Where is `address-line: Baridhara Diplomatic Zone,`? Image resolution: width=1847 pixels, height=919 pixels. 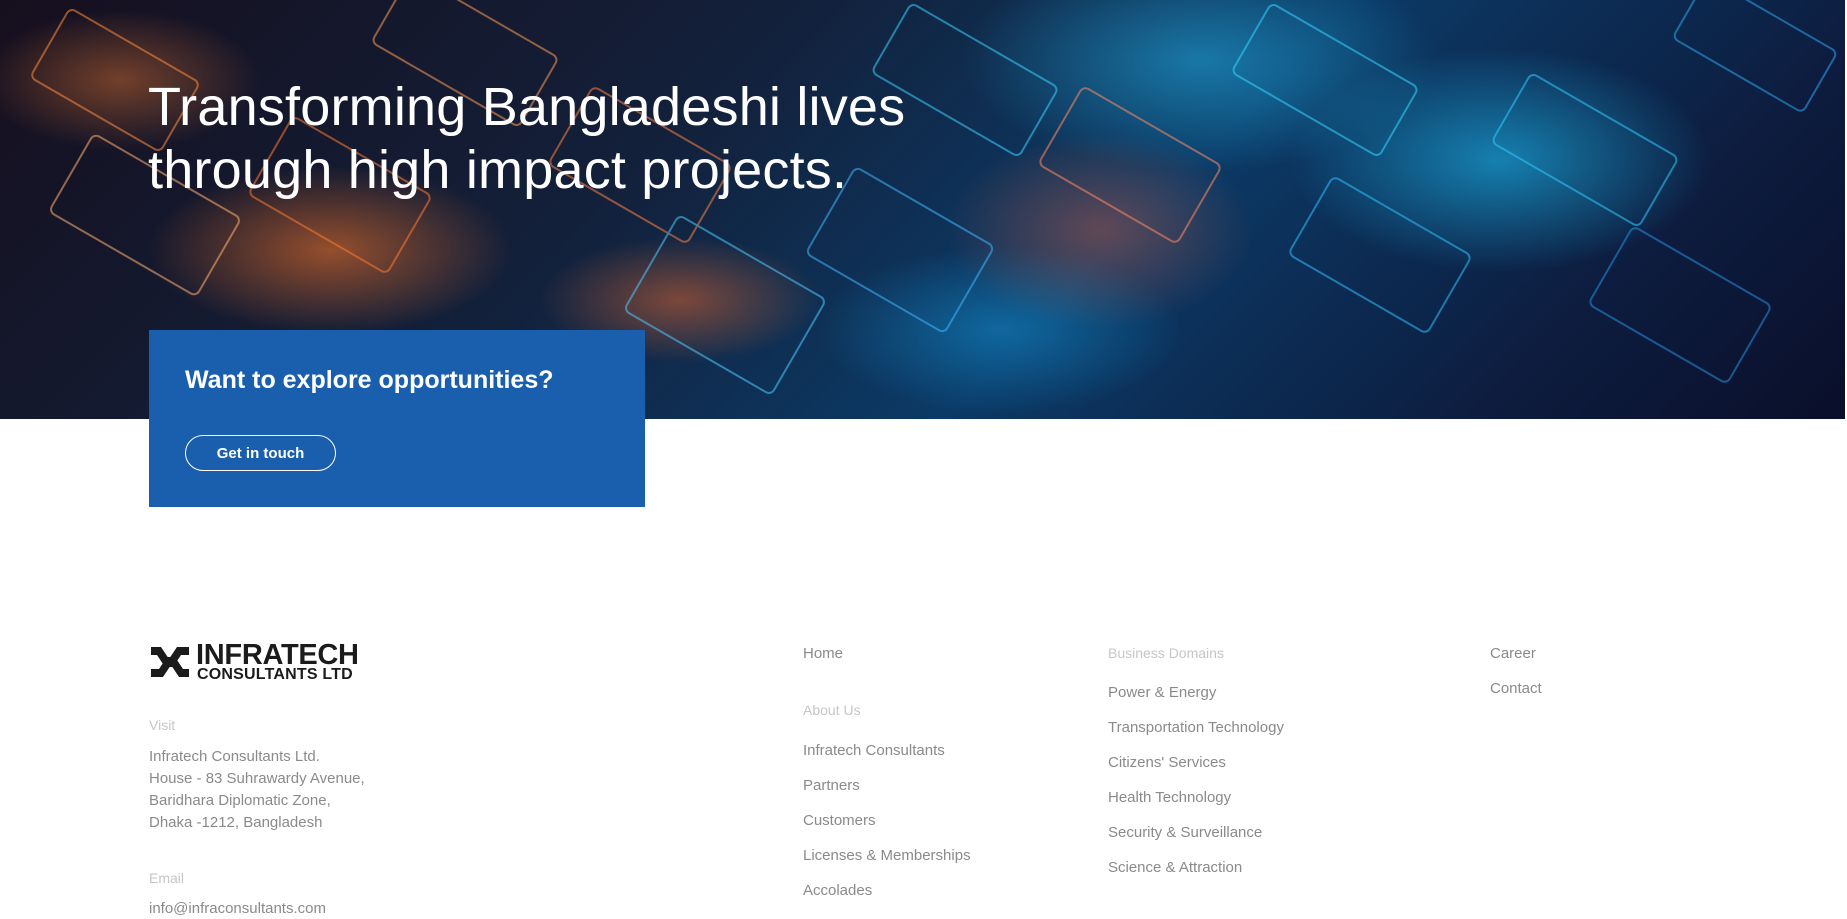
address-line: Baridhara Diplomatic Zone, is located at coordinates (240, 800).